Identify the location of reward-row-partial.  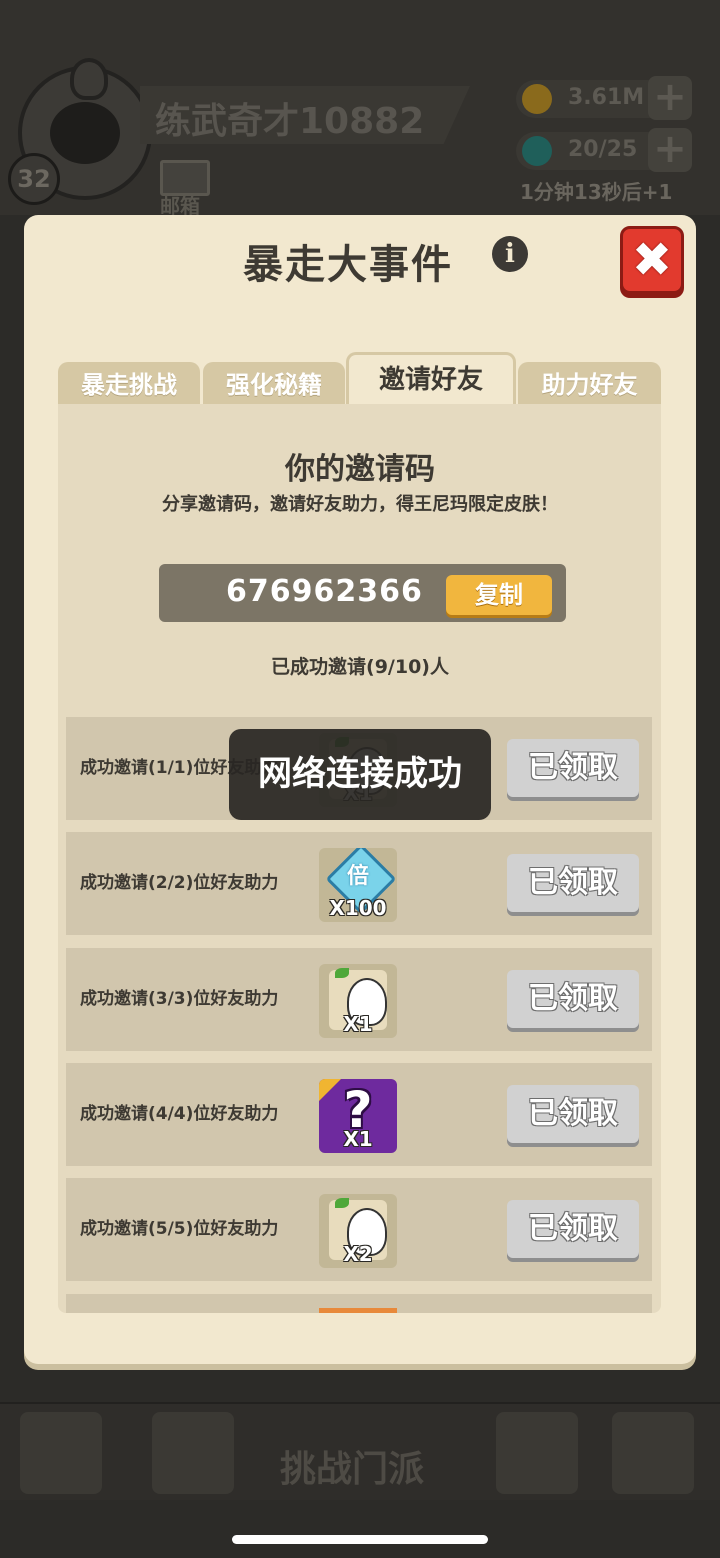
(359, 1303).